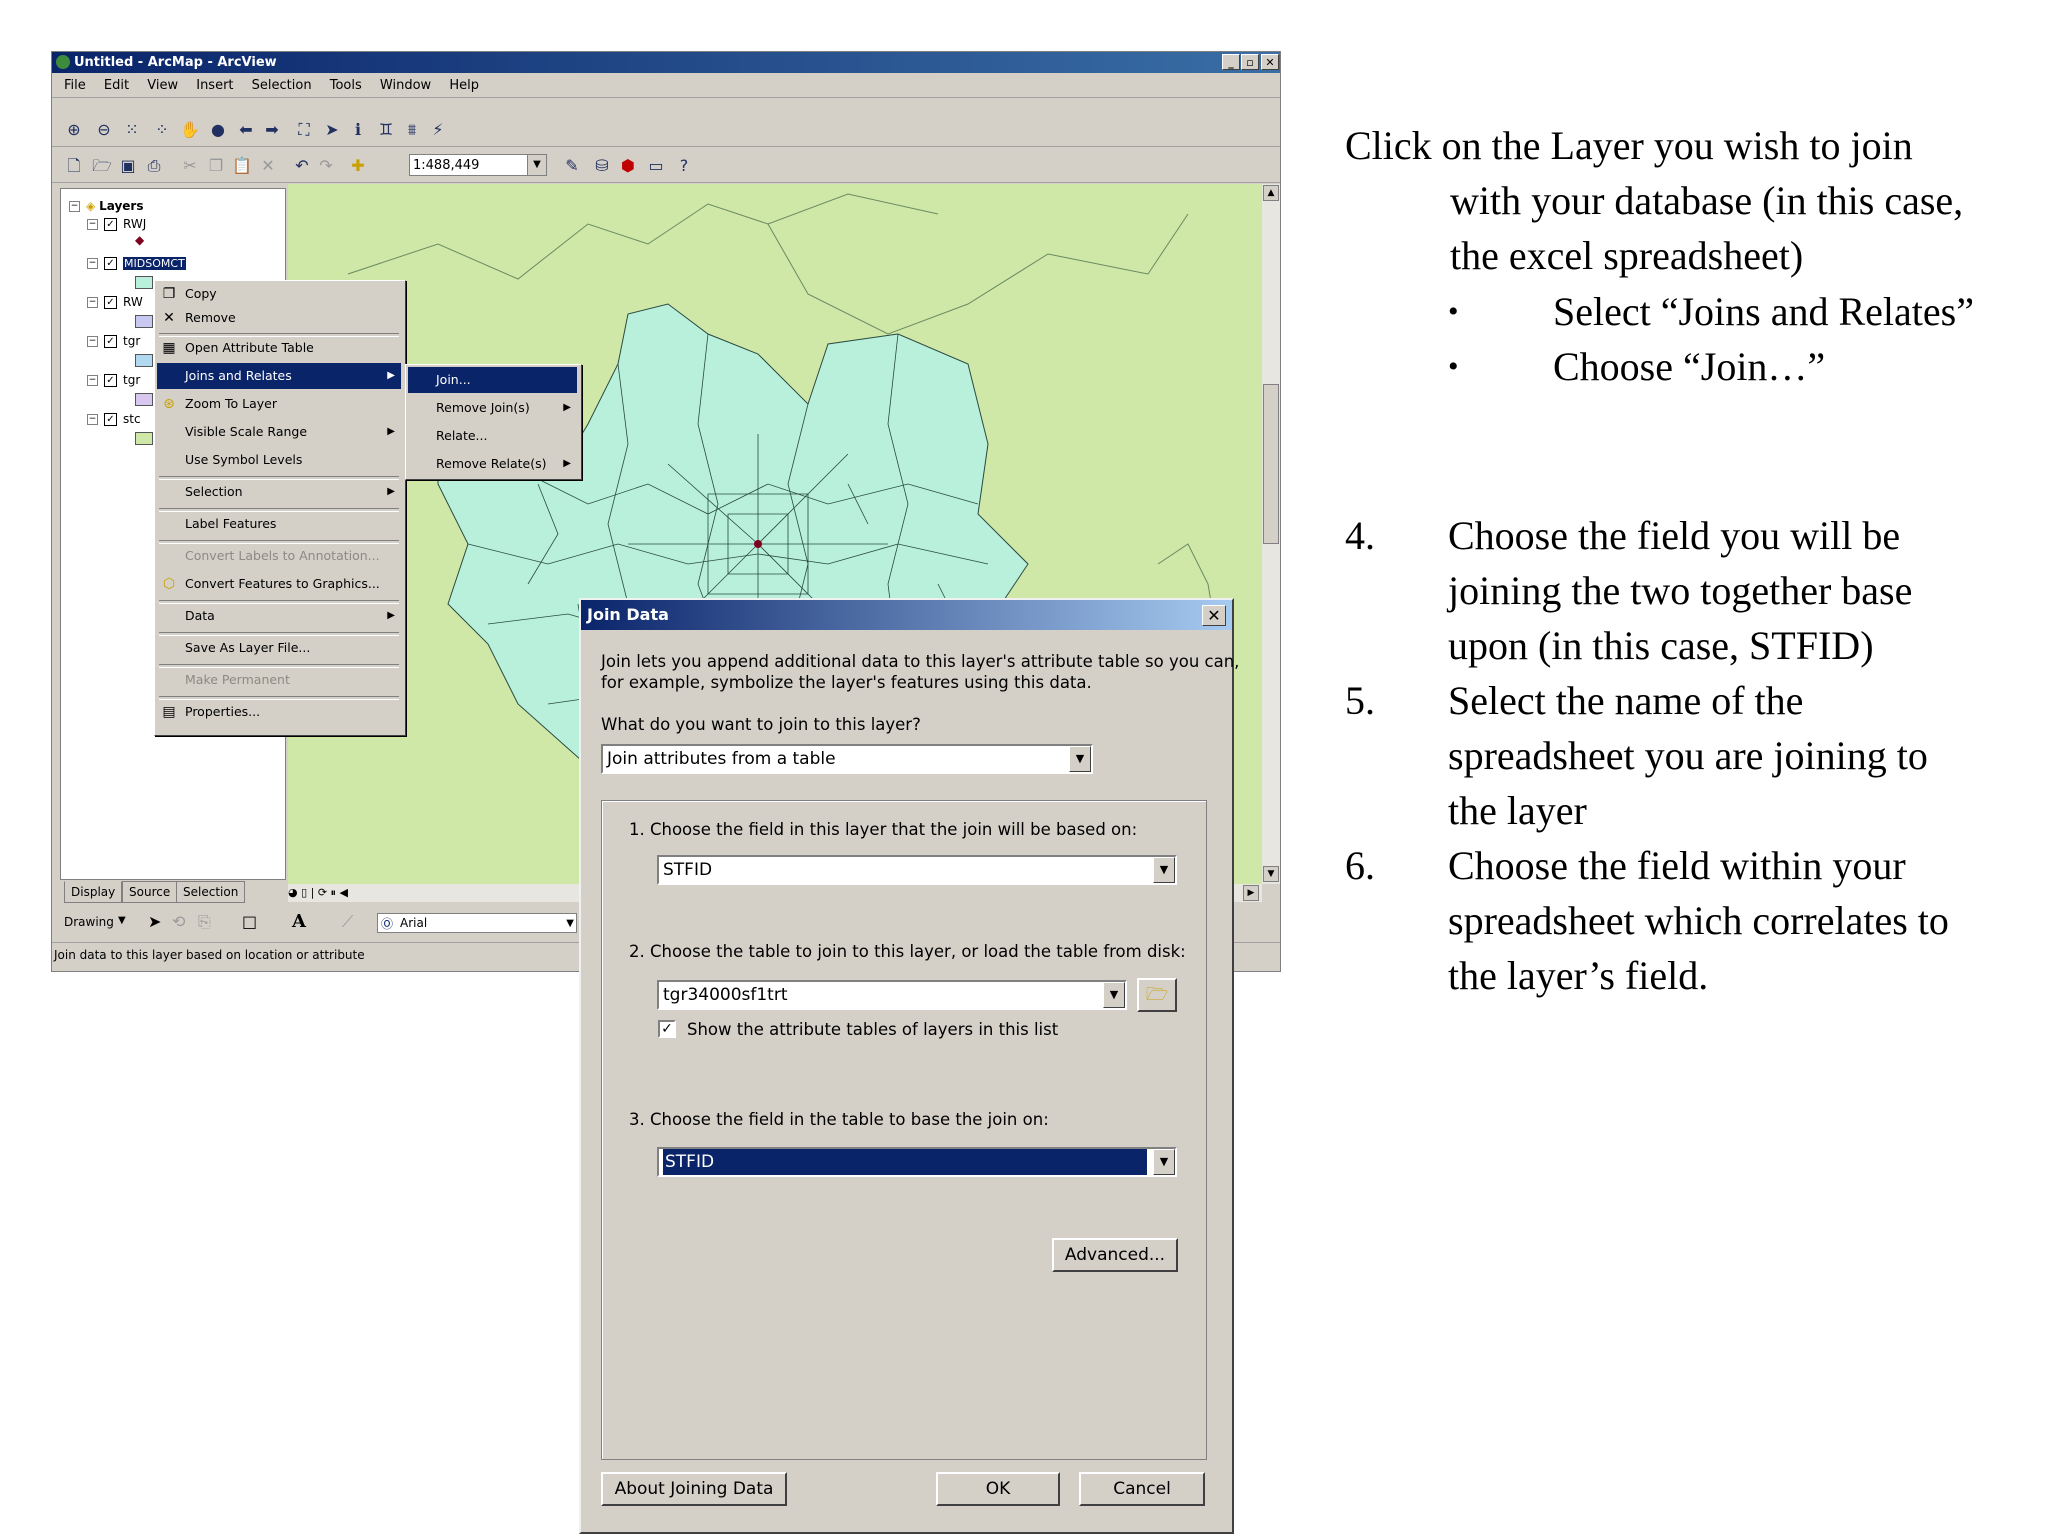  I want to click on menu-window: Window, so click(405, 85).